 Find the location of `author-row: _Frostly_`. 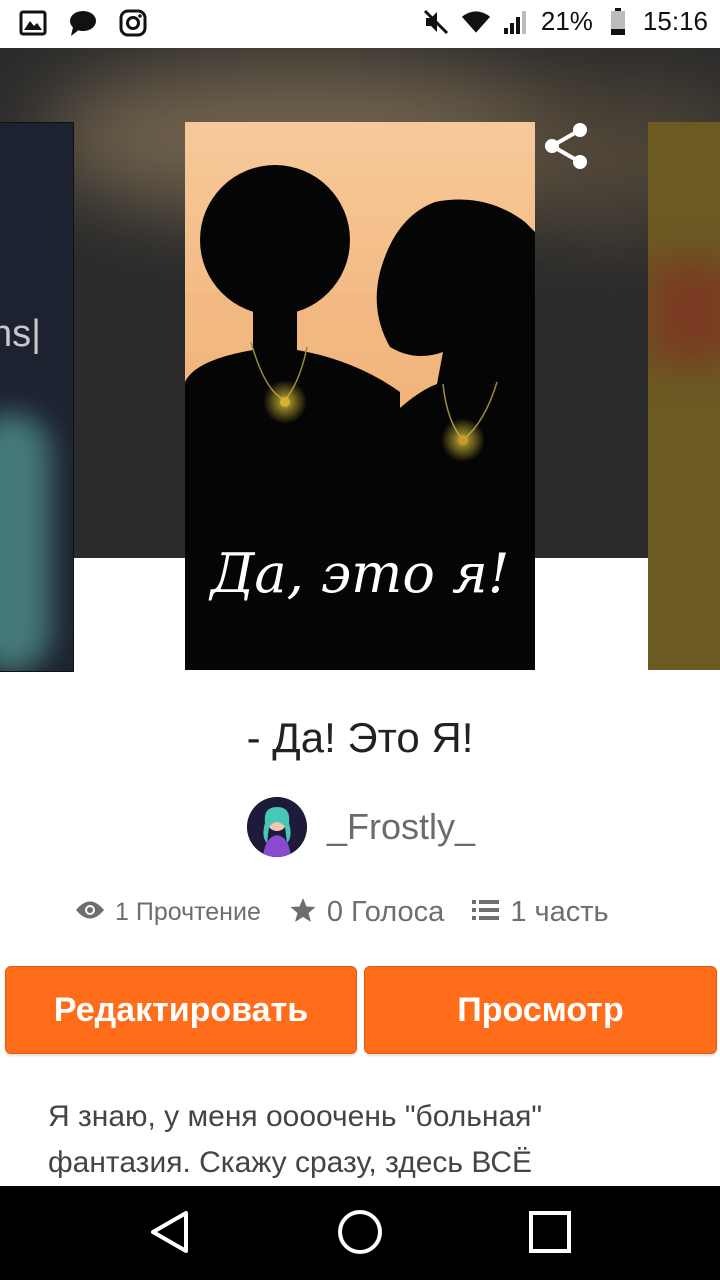

author-row: _Frostly_ is located at coordinates (361, 827).